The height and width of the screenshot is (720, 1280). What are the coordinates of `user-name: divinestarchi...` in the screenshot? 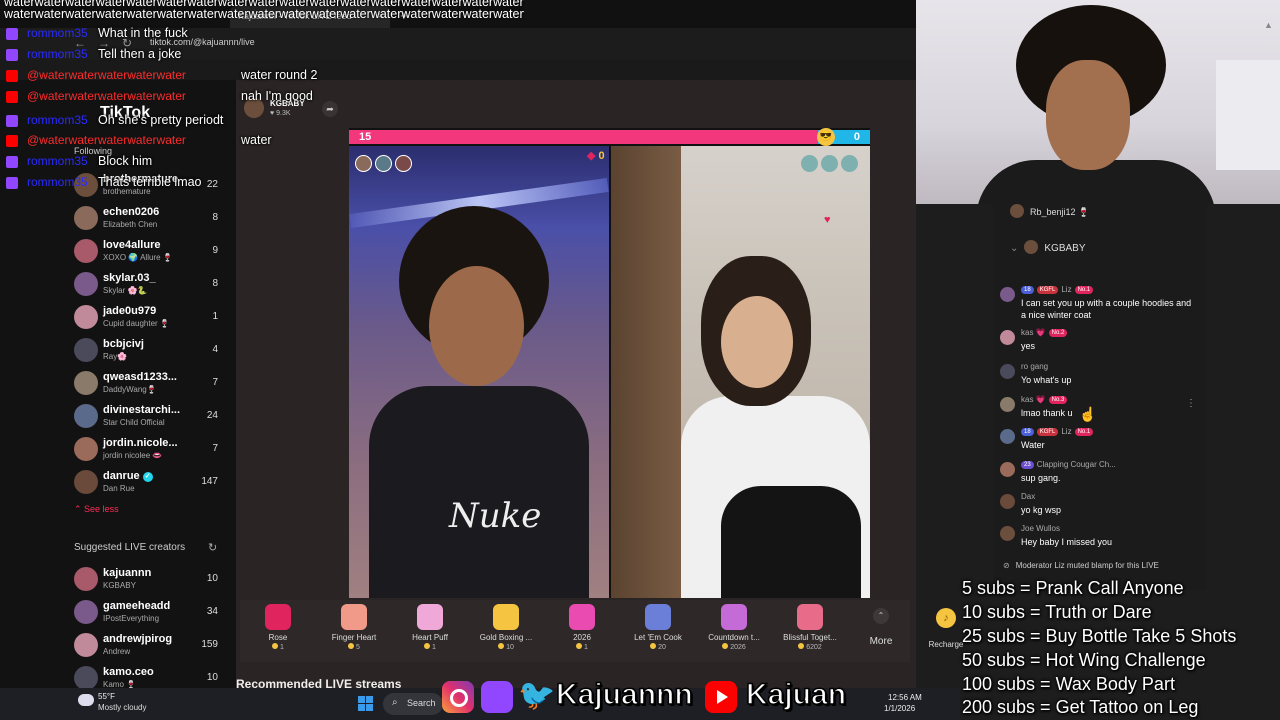 It's located at (141, 410).